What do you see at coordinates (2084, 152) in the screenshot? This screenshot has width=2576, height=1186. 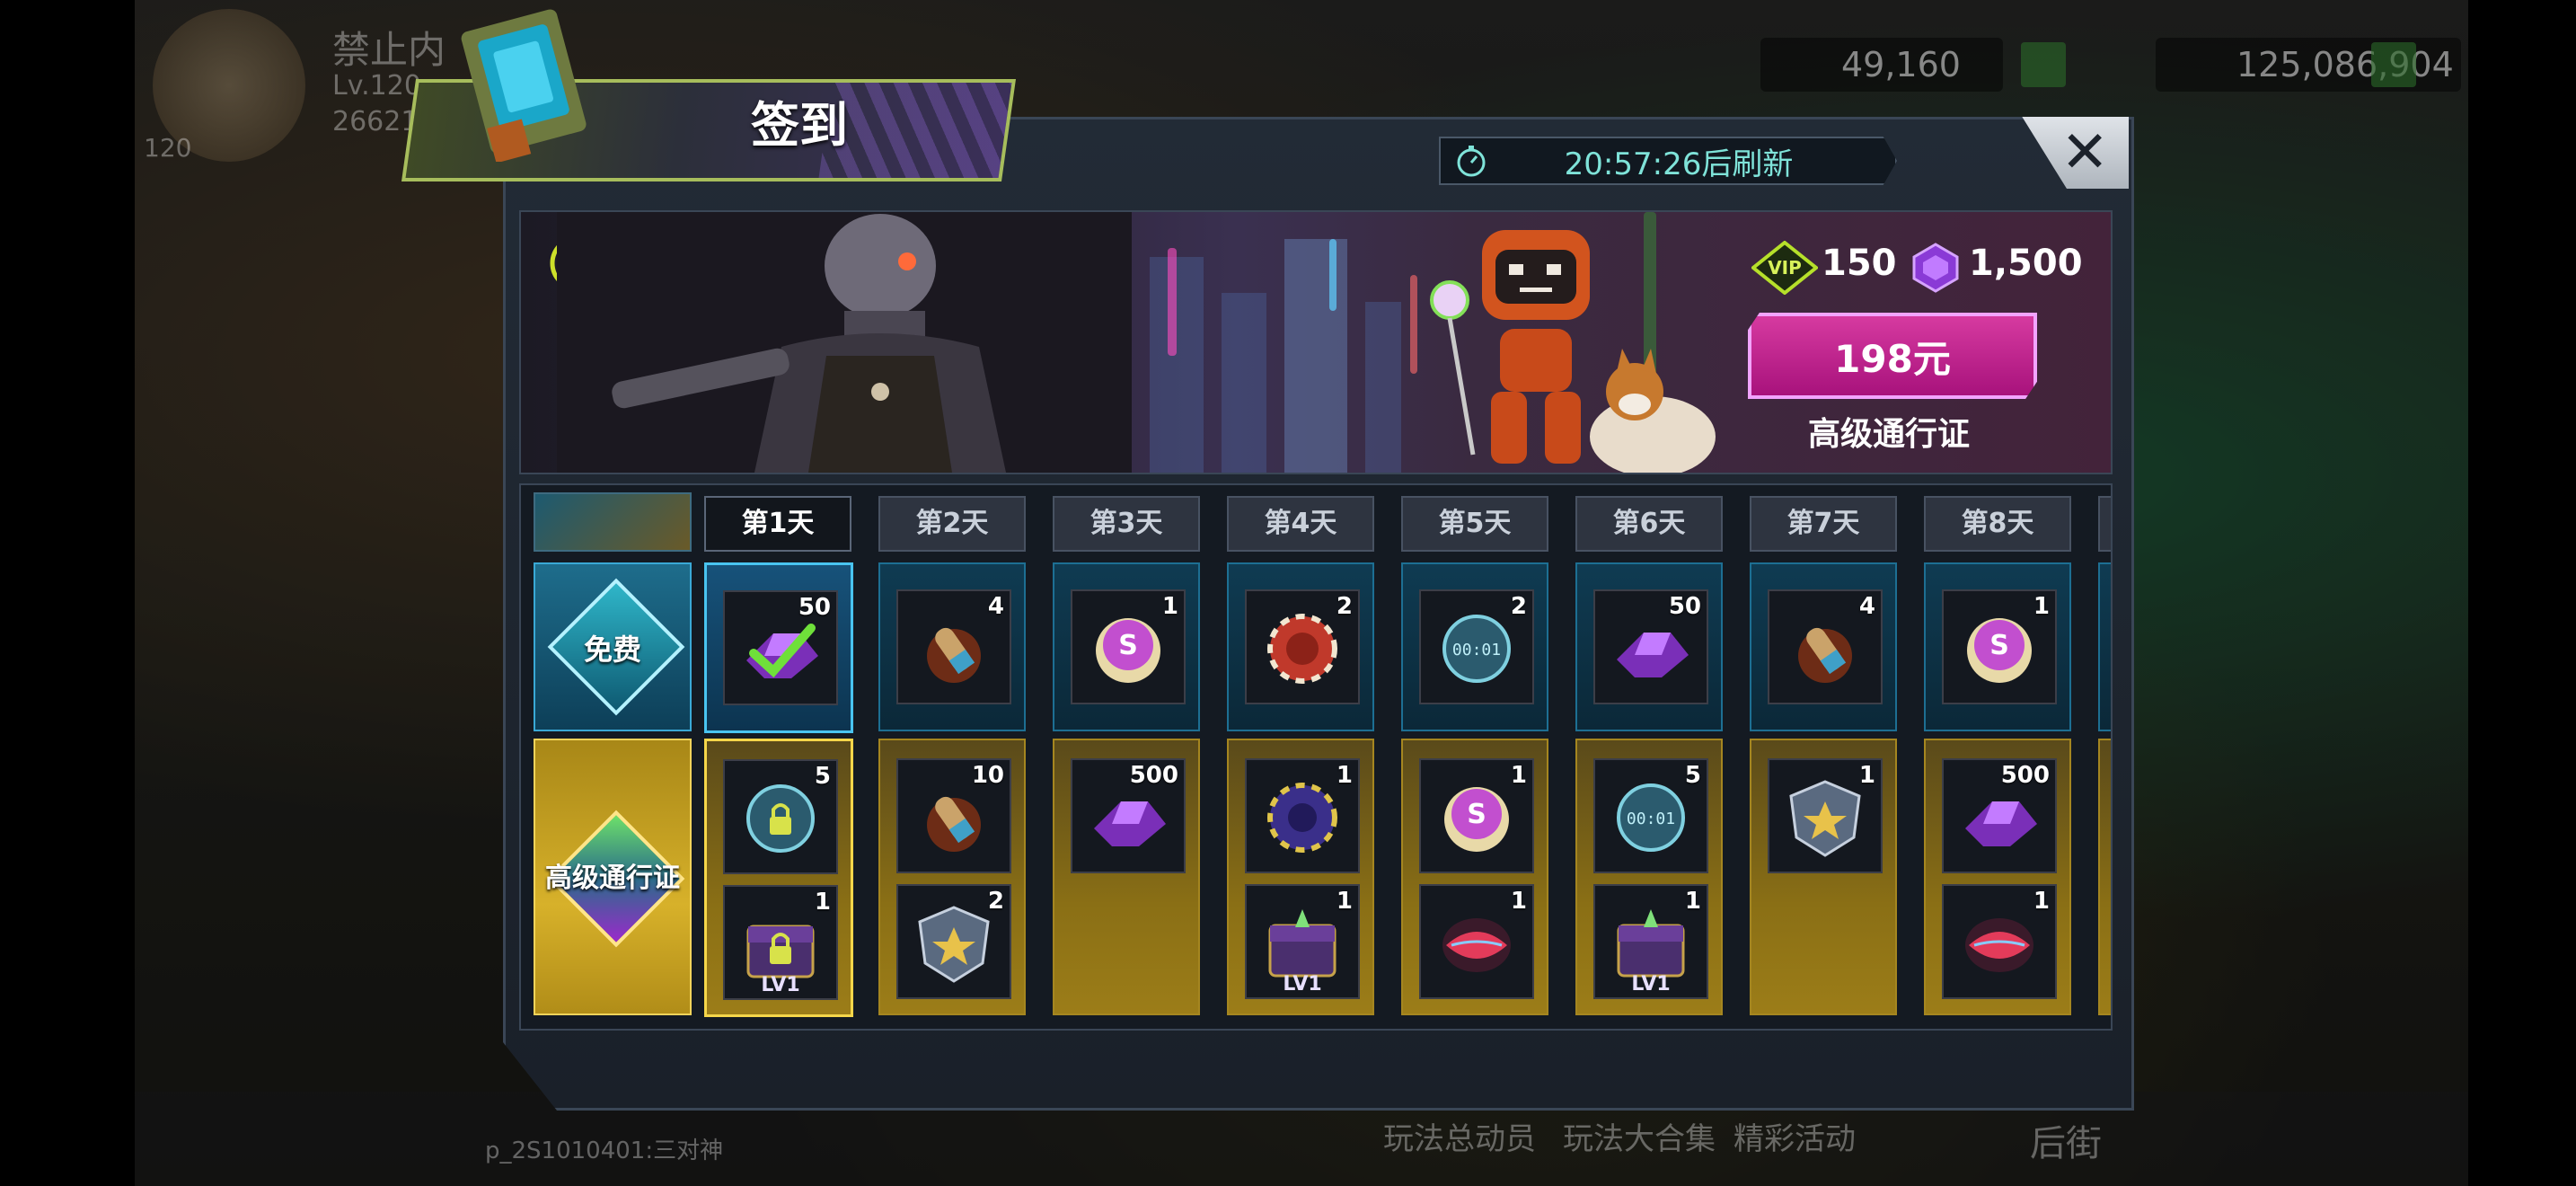 I see `close-icon: ✕` at bounding box center [2084, 152].